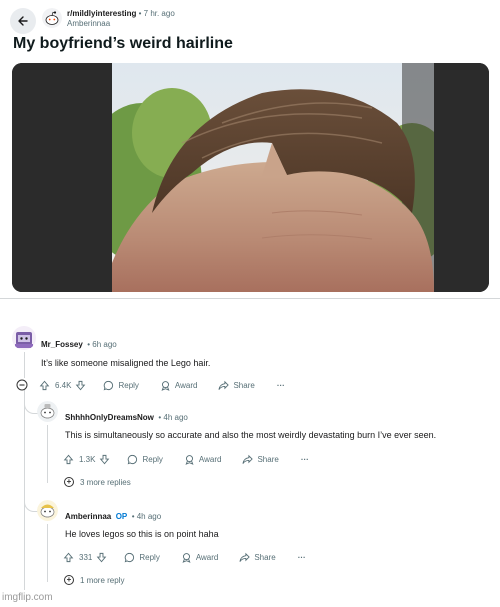  Describe the element at coordinates (62, 344) in the screenshot. I see `comment-username: Mr_Fossey` at that location.